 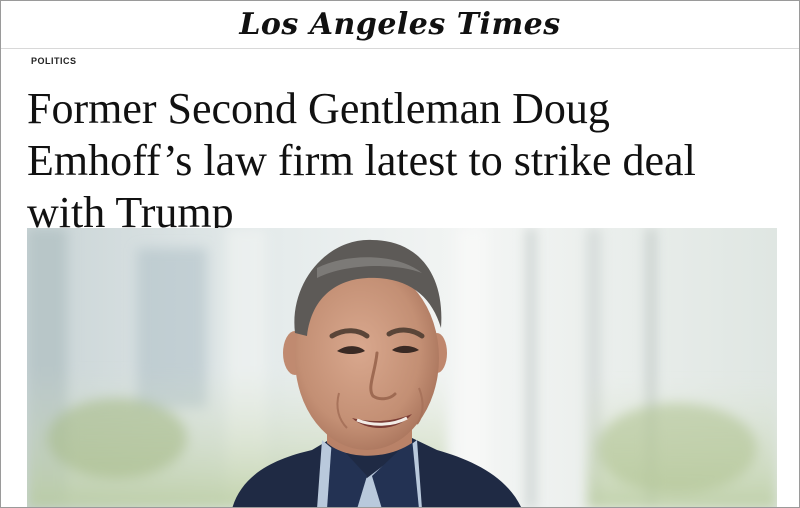 I want to click on section-label: POLITICS, so click(x=54, y=61).